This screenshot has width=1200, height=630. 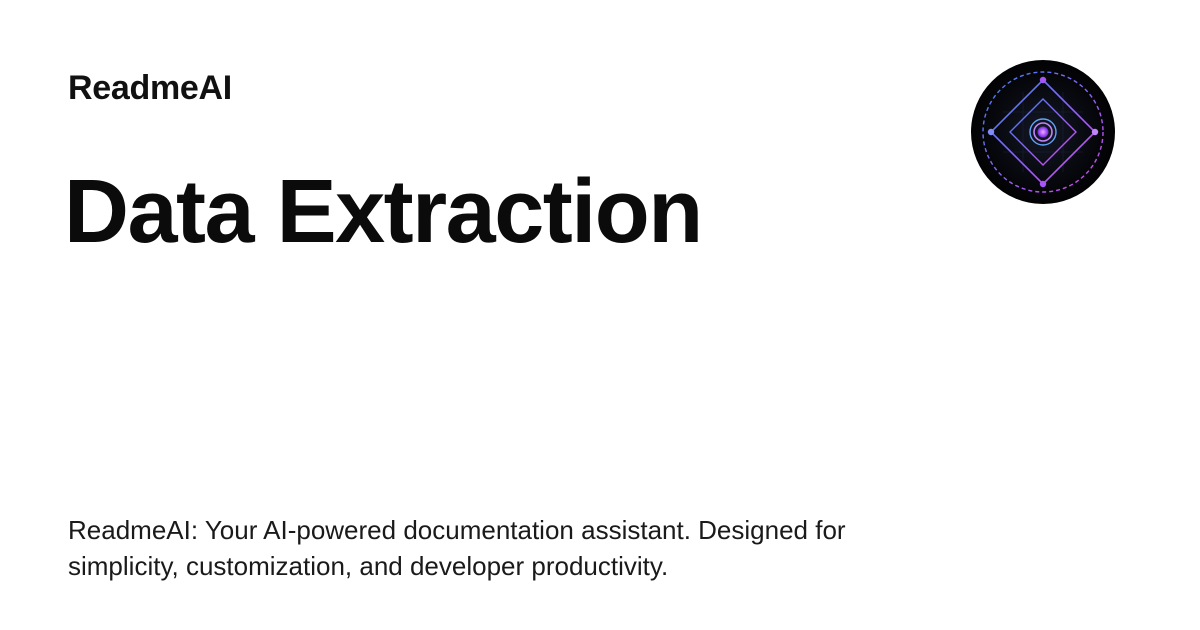 What do you see at coordinates (150, 88) in the screenshot?
I see `brand-name: ReadmeAI` at bounding box center [150, 88].